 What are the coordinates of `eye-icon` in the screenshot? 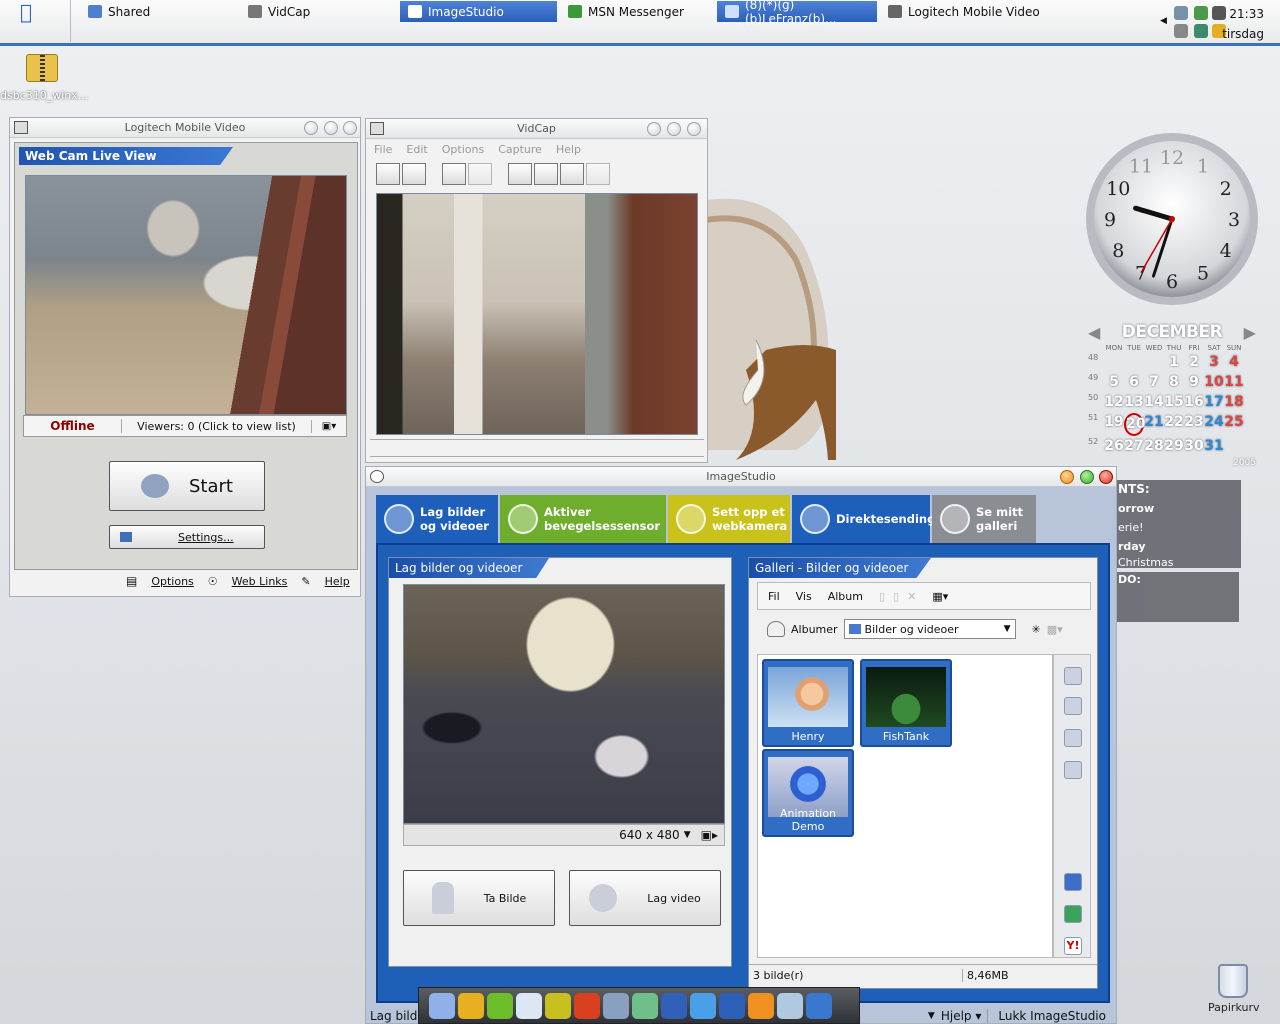 It's located at (616, 1005).